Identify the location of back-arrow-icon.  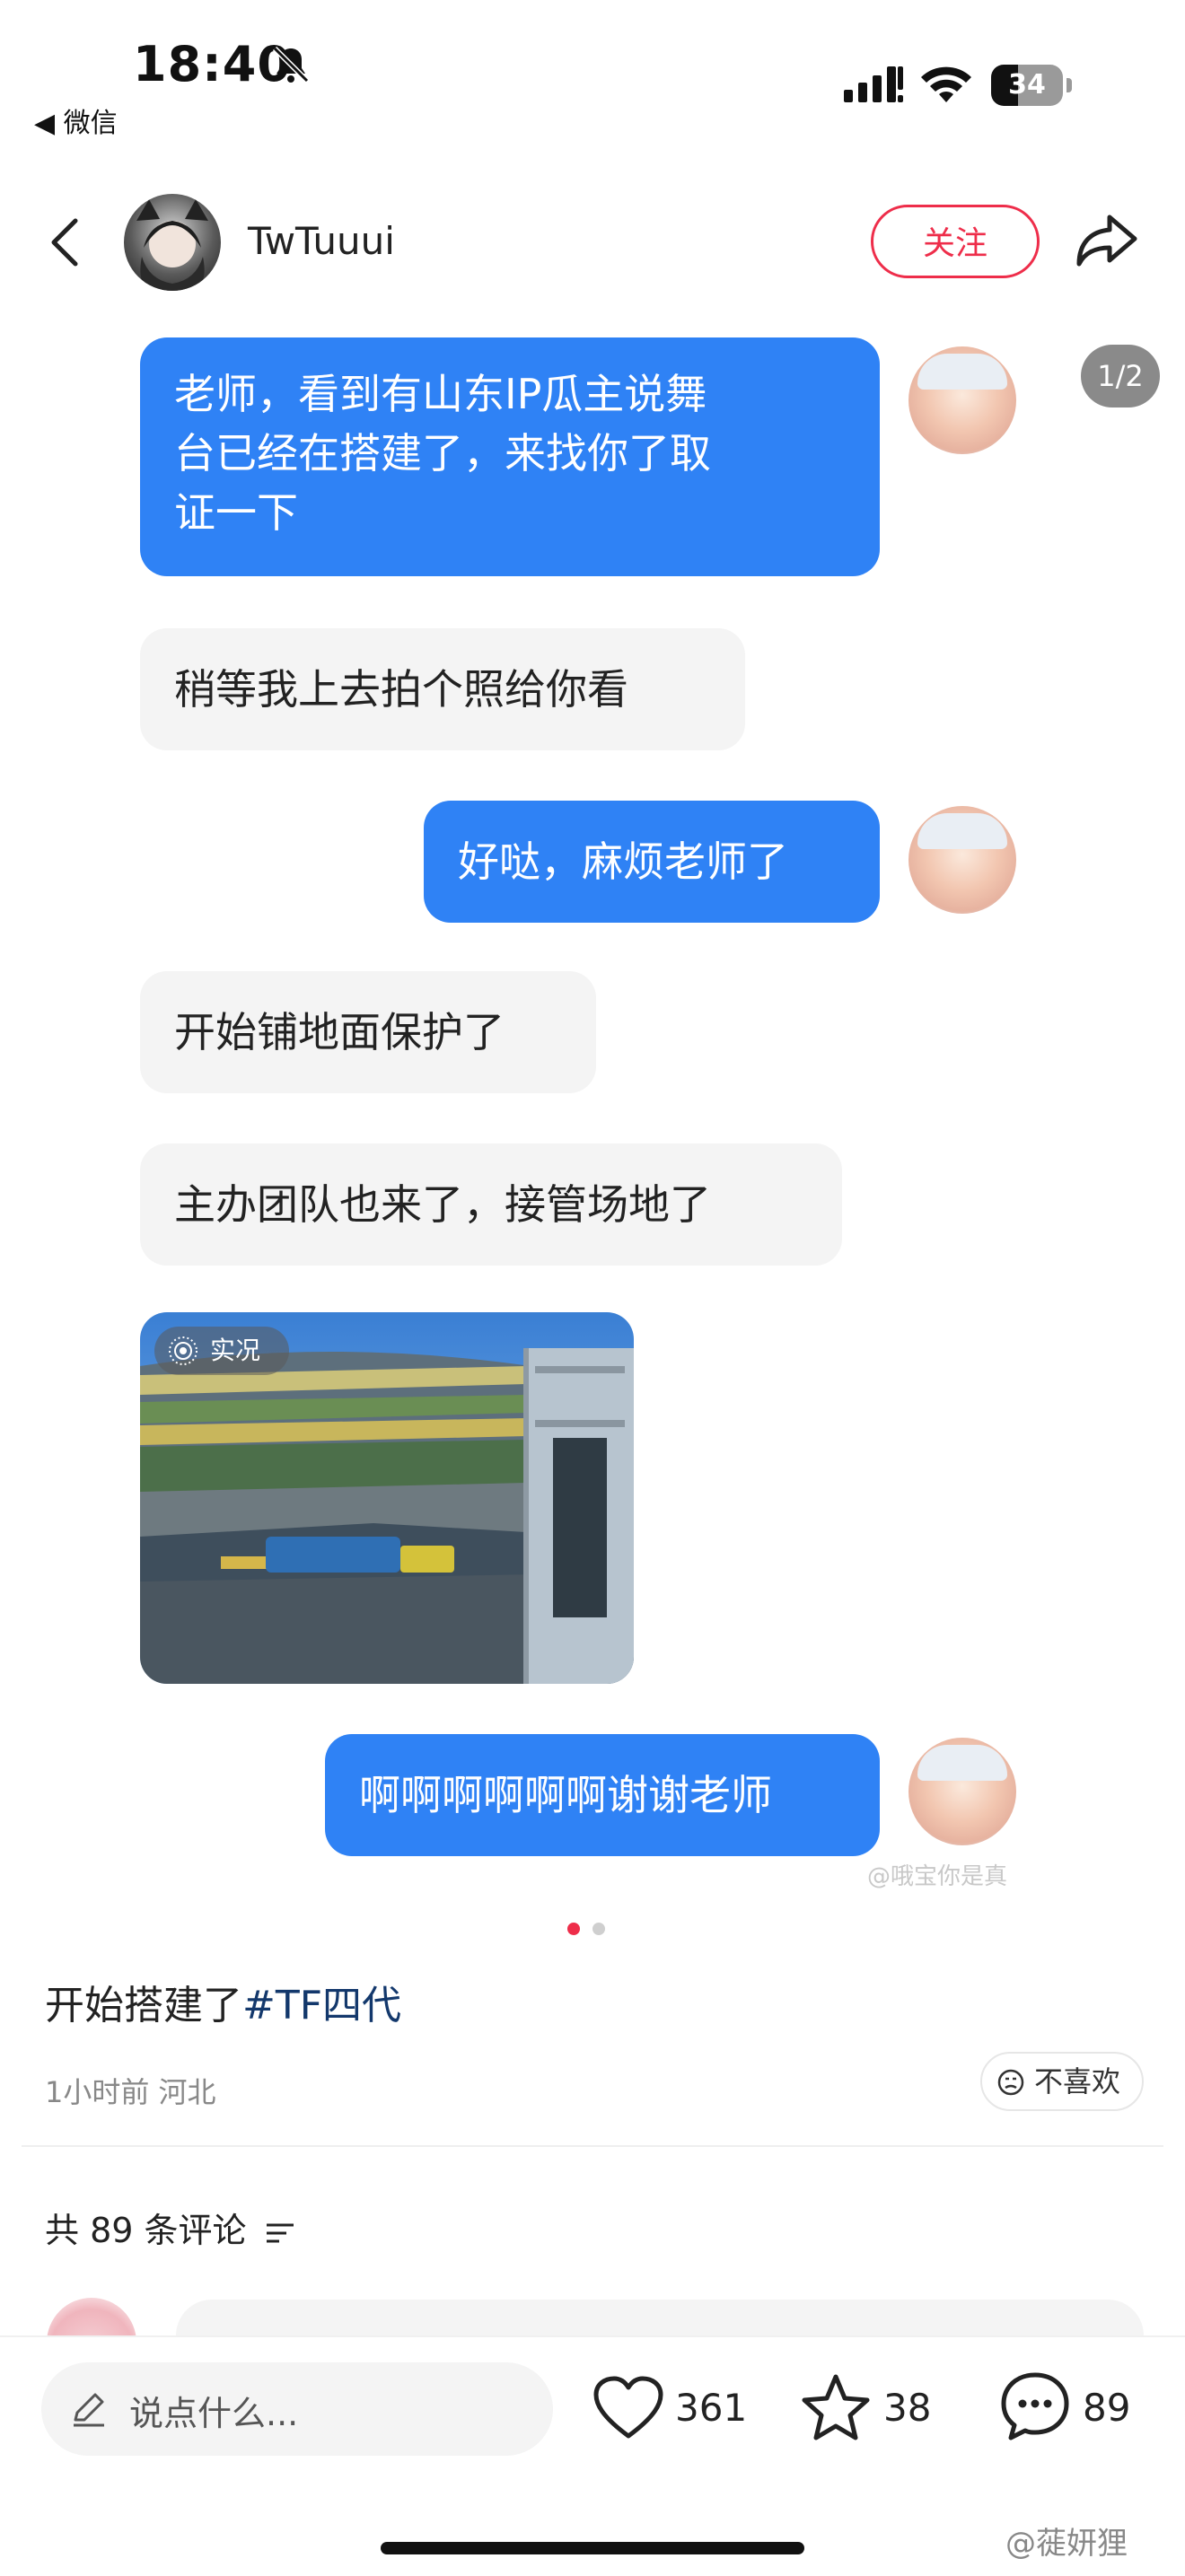
(65, 242).